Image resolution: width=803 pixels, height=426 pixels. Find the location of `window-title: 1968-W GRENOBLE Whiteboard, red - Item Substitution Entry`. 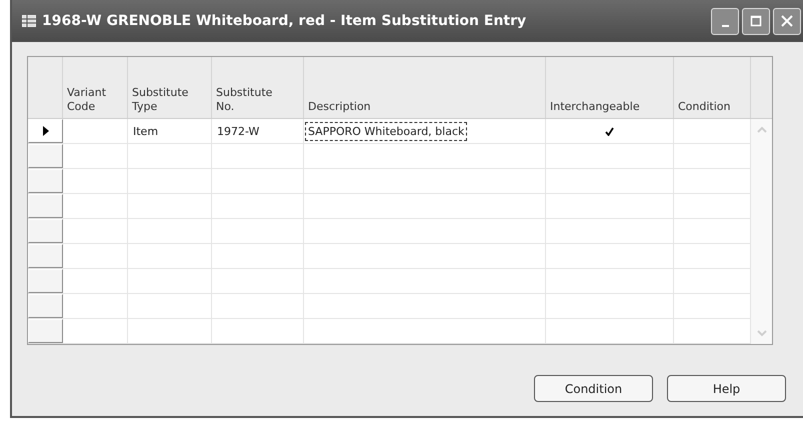

window-title: 1968-W GRENOBLE Whiteboard, red - Item Substitution Entry is located at coordinates (284, 21).